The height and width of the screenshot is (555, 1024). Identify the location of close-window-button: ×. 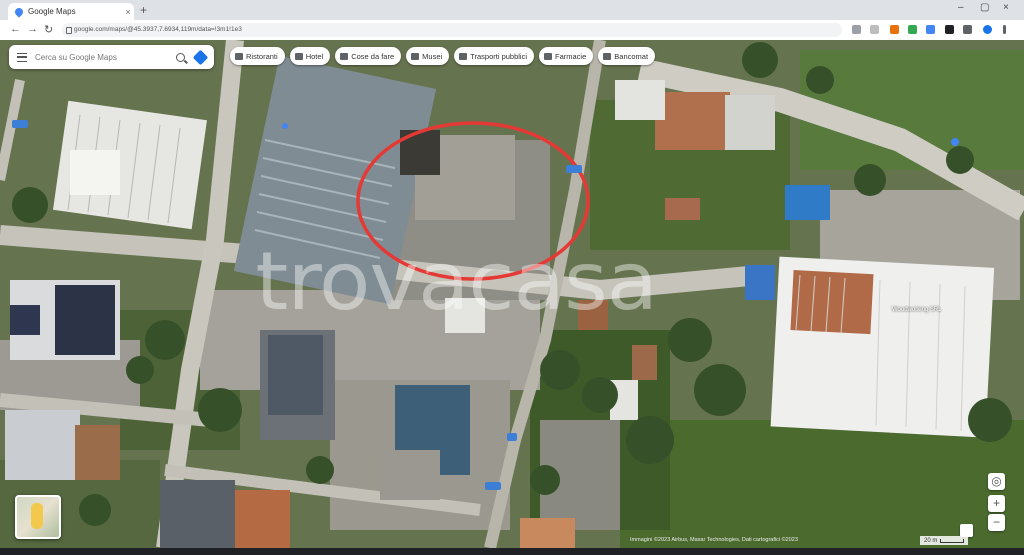
(1006, 7).